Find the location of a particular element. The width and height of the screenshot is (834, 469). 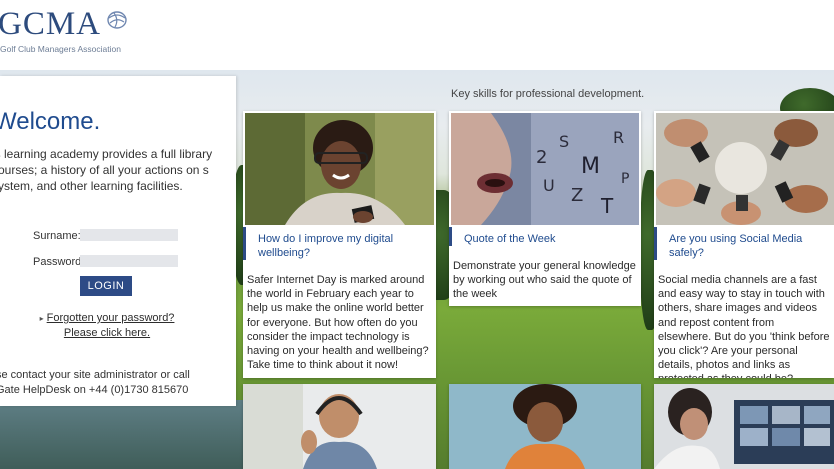

gcma-logo: GCMA Golf Club Managers Association is located at coordinates (70, 30).